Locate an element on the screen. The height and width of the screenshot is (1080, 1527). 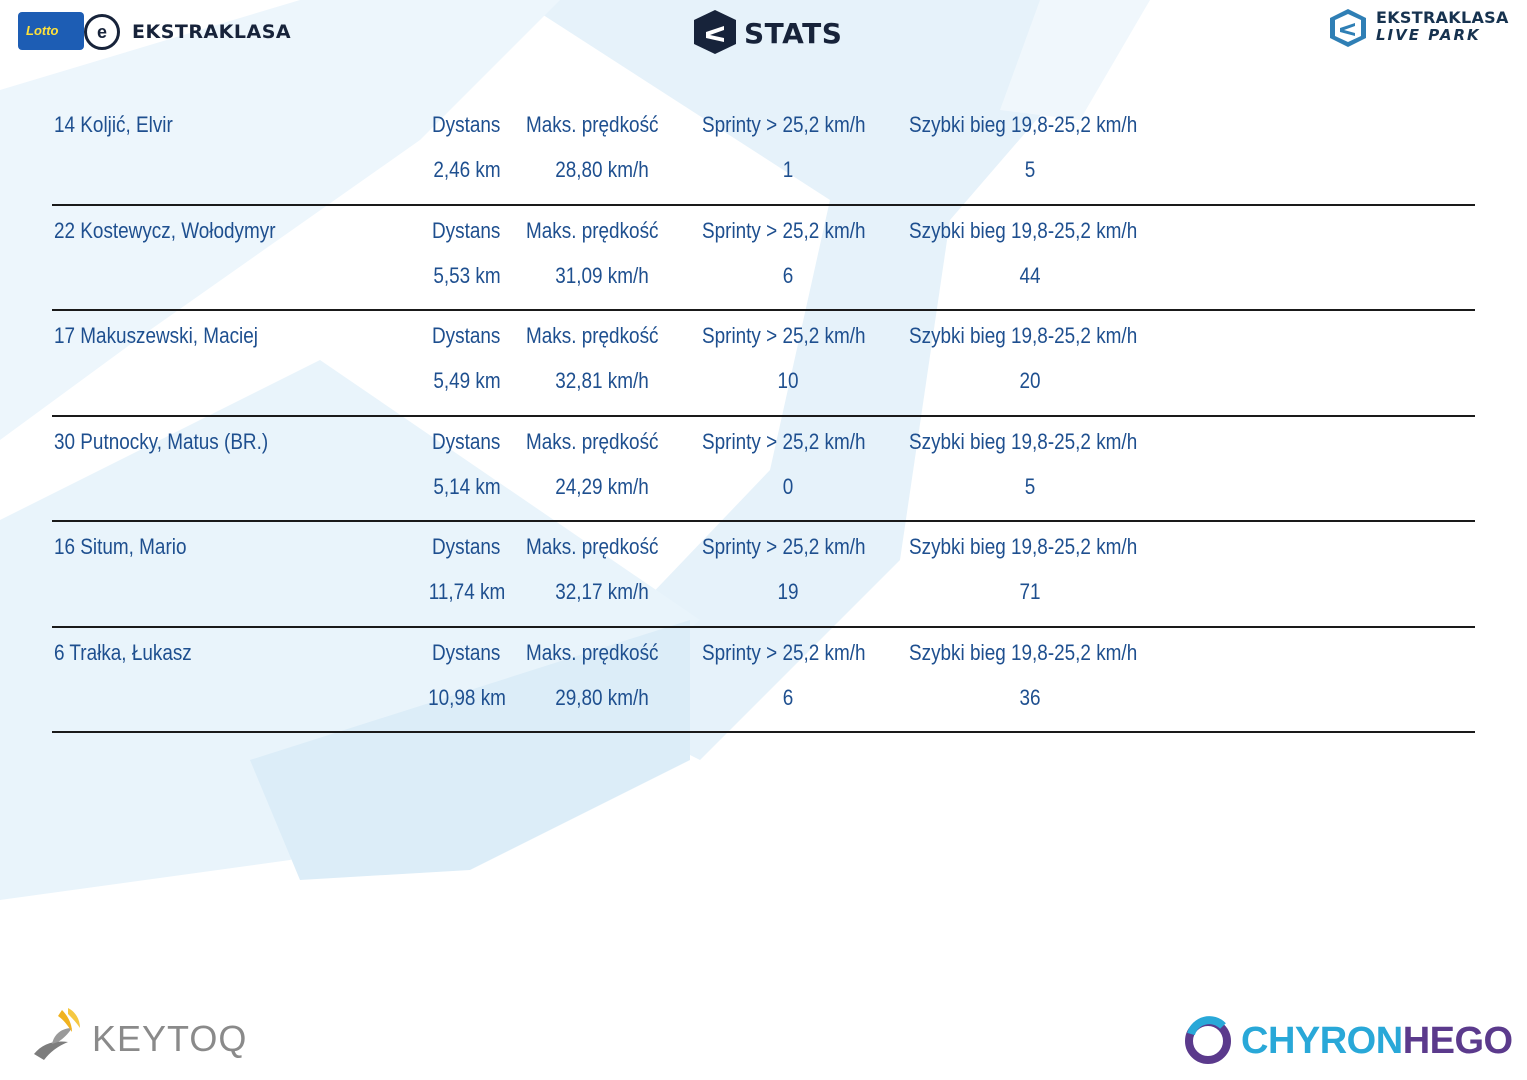
chyronhego-ring-icon is located at coordinates (1208, 1040).